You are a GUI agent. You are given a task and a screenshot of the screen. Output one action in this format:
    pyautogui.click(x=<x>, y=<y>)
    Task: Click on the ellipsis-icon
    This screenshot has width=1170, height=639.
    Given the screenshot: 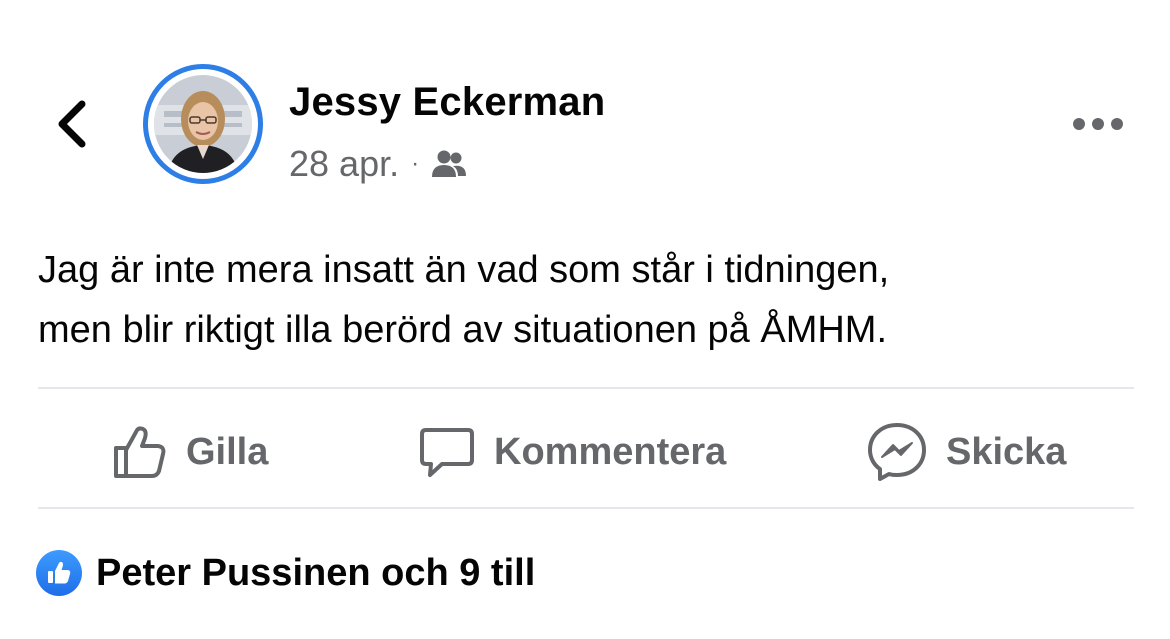 What is the action you would take?
    pyautogui.click(x=1098, y=124)
    